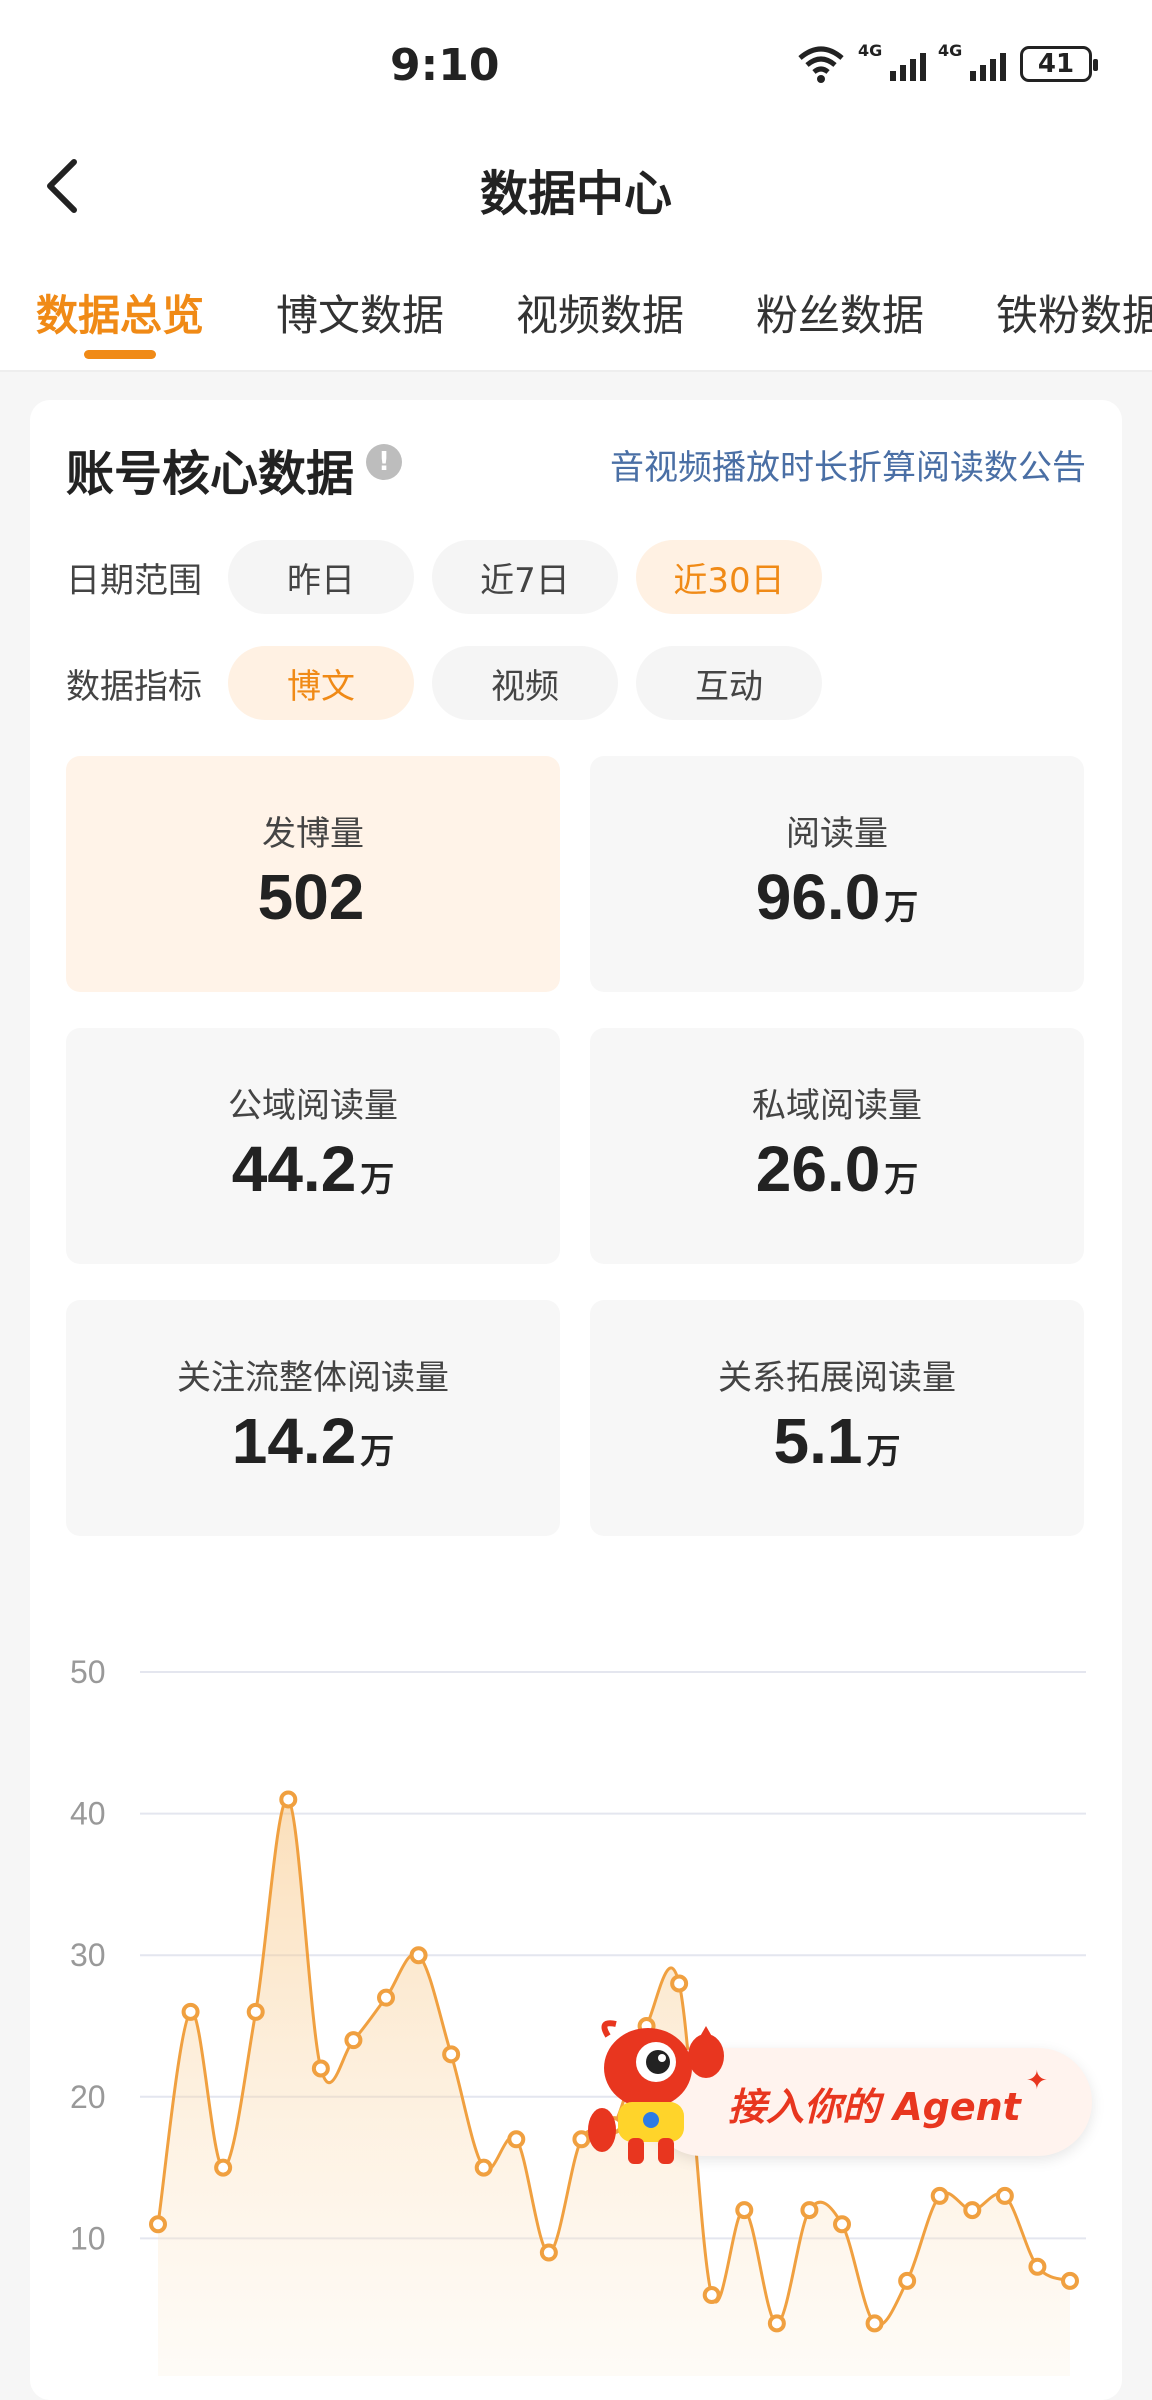 The width and height of the screenshot is (1152, 2400). I want to click on metric-chip-video: 视频, so click(525, 683).